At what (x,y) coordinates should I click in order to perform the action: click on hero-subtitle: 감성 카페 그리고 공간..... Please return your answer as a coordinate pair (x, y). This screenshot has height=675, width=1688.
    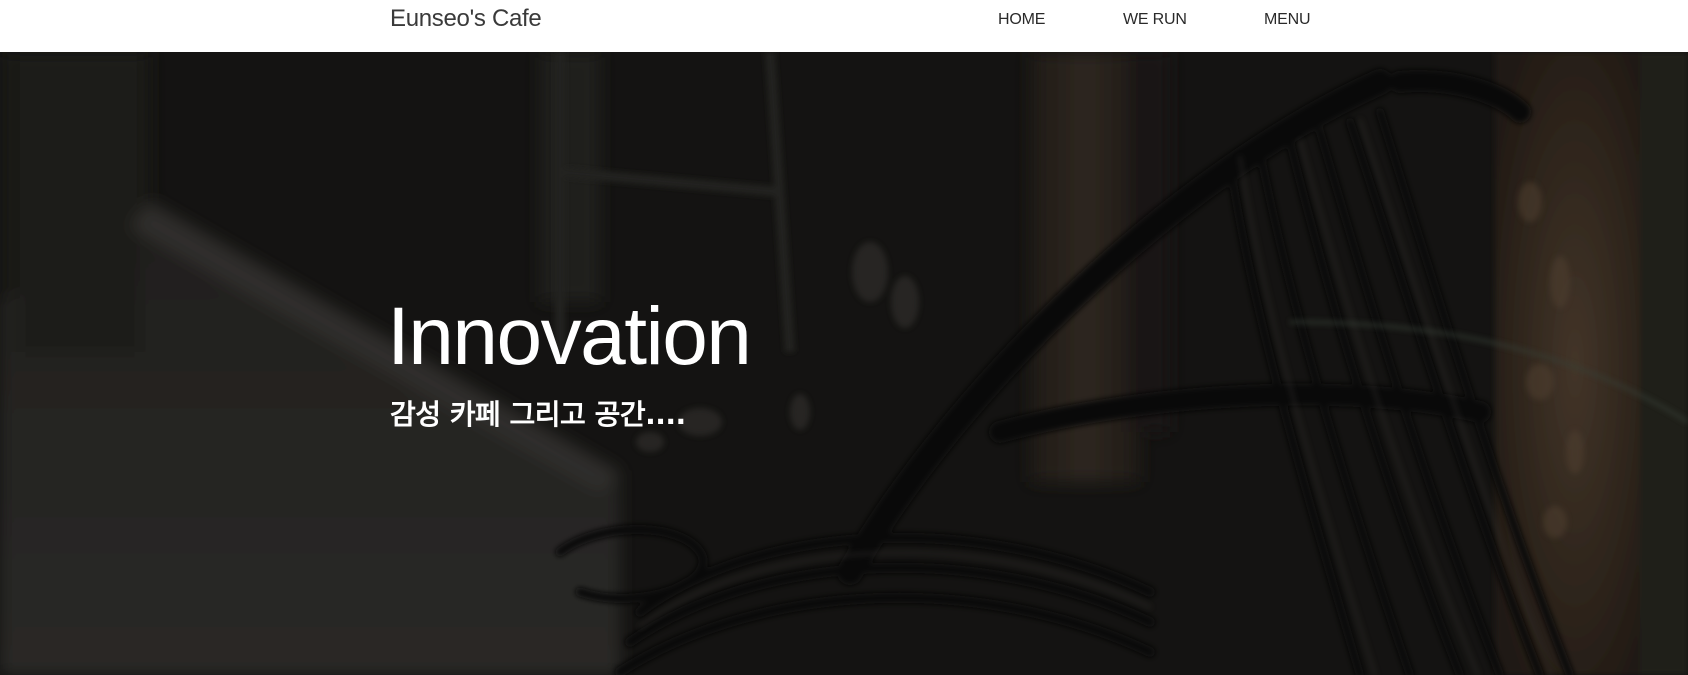
    Looking at the image, I should click on (538, 414).